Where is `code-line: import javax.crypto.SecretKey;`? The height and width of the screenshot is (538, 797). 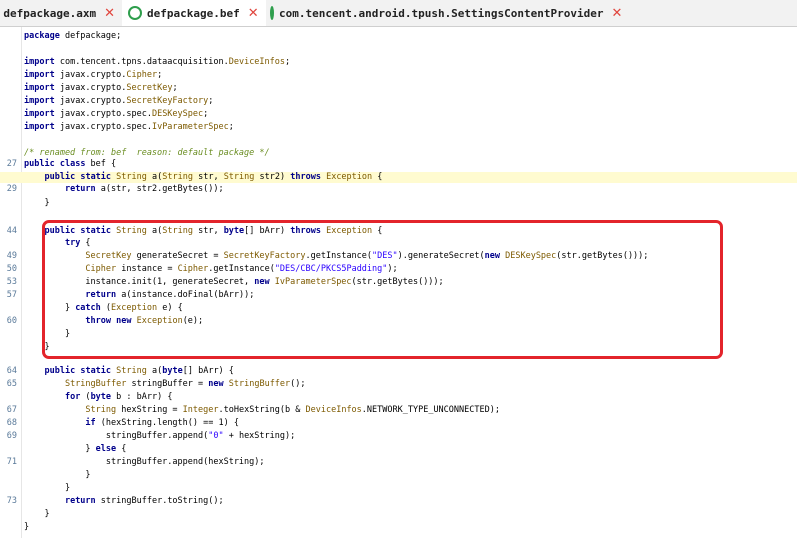 code-line: import javax.crypto.SecretKey; is located at coordinates (101, 88).